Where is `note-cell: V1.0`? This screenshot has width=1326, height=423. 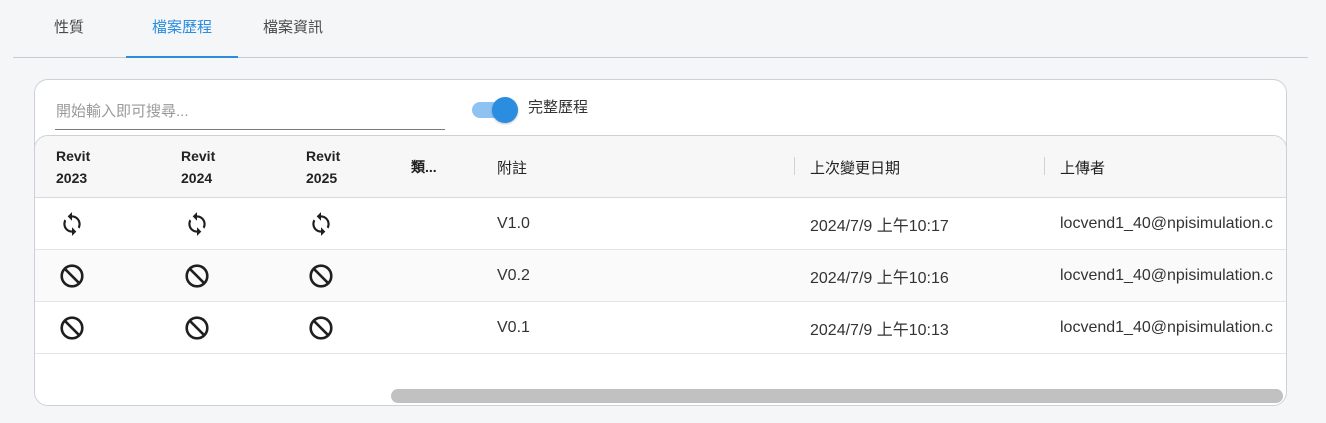 note-cell: V1.0 is located at coordinates (513, 223).